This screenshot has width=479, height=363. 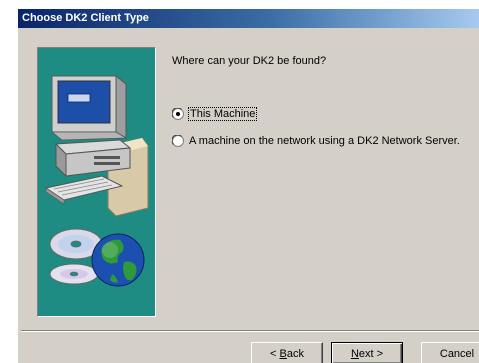 I want to click on back-button: < Back, so click(x=287, y=352).